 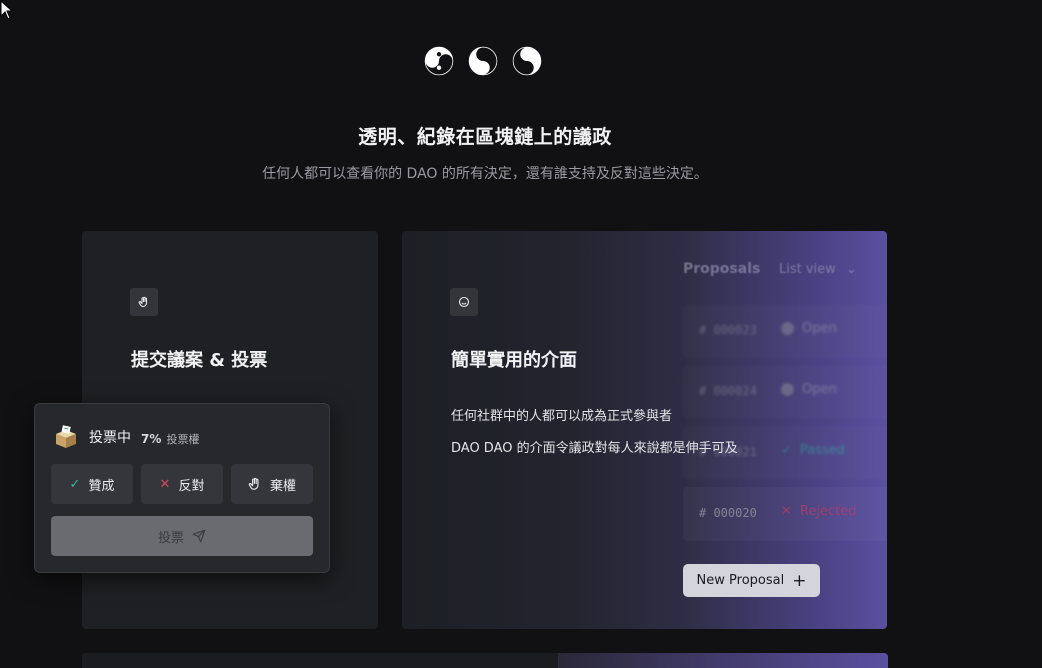 What do you see at coordinates (822, 450) in the screenshot?
I see `status-label: Passed` at bounding box center [822, 450].